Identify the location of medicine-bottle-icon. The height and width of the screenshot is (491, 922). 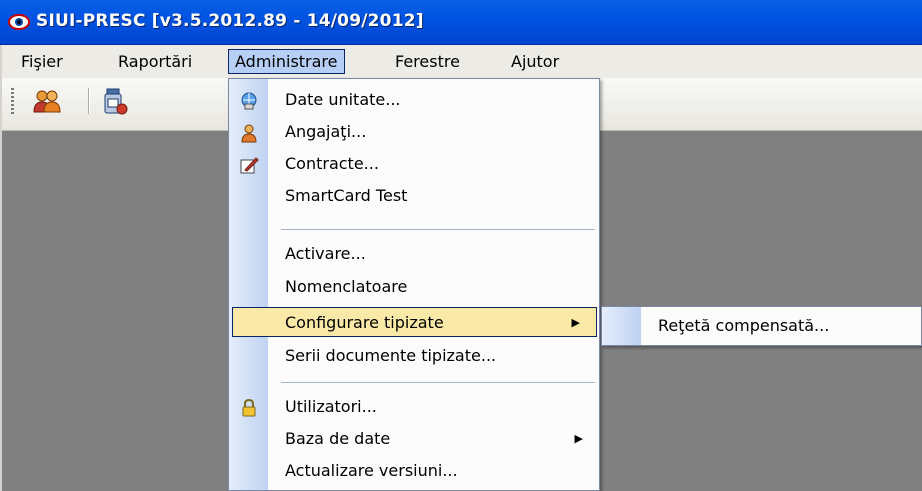
(115, 101).